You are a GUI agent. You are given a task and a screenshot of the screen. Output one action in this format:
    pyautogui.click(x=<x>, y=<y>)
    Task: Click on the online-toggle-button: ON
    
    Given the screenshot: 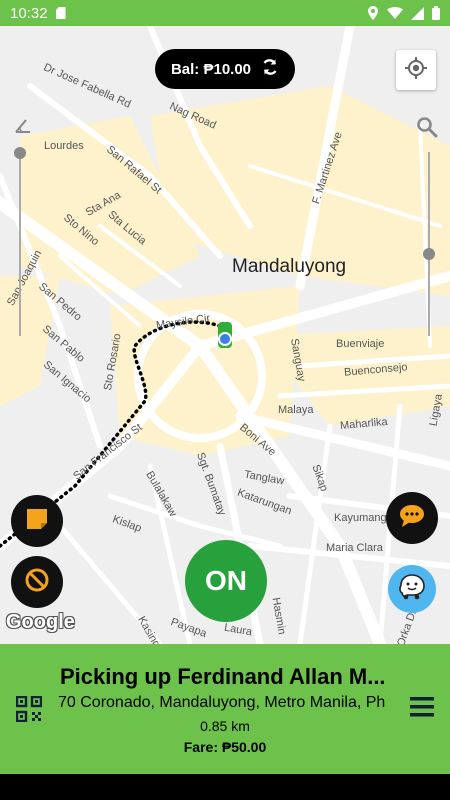 What is the action you would take?
    pyautogui.click(x=226, y=581)
    